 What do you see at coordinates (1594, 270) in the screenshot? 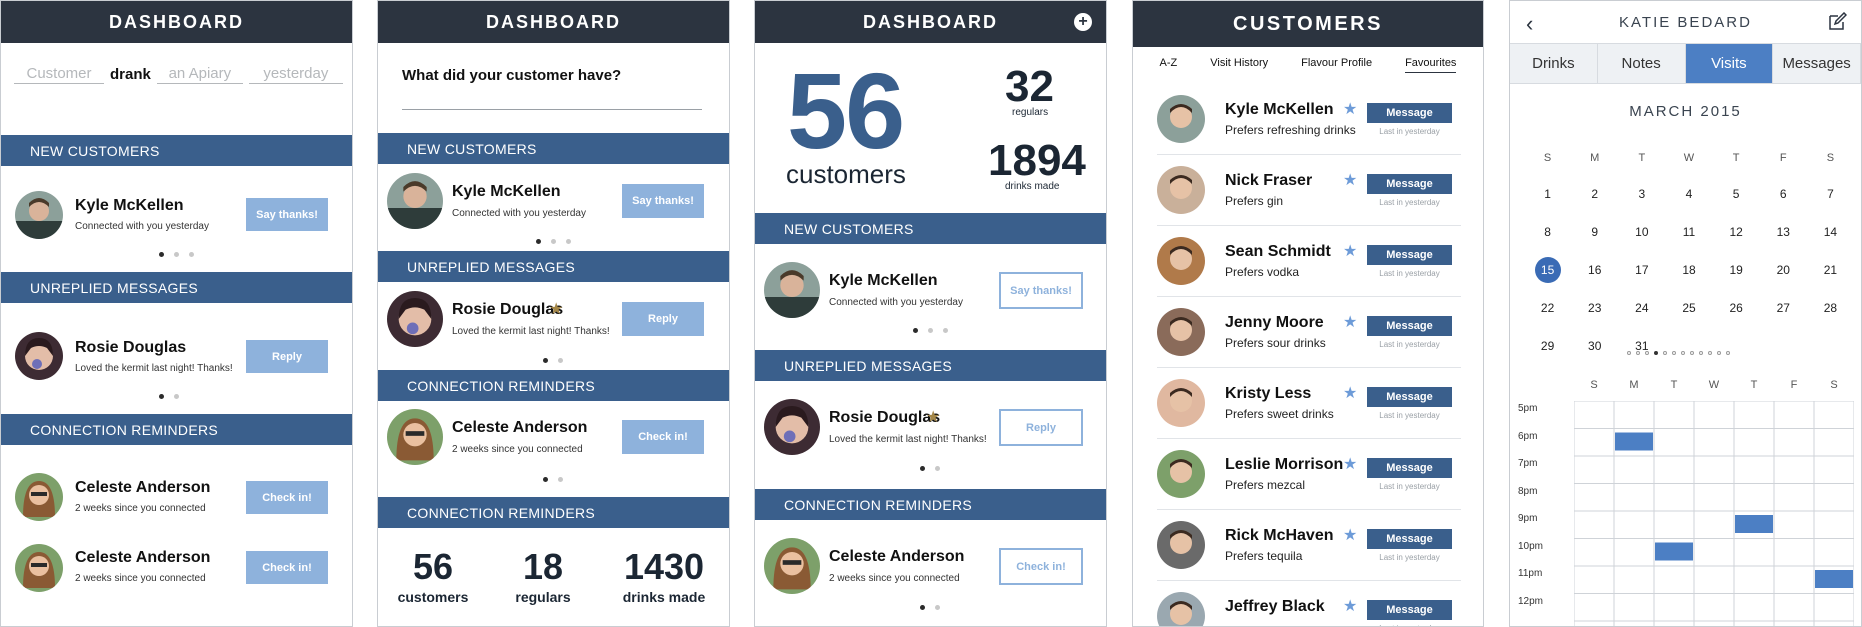
I see `calendar-day: 16` at bounding box center [1594, 270].